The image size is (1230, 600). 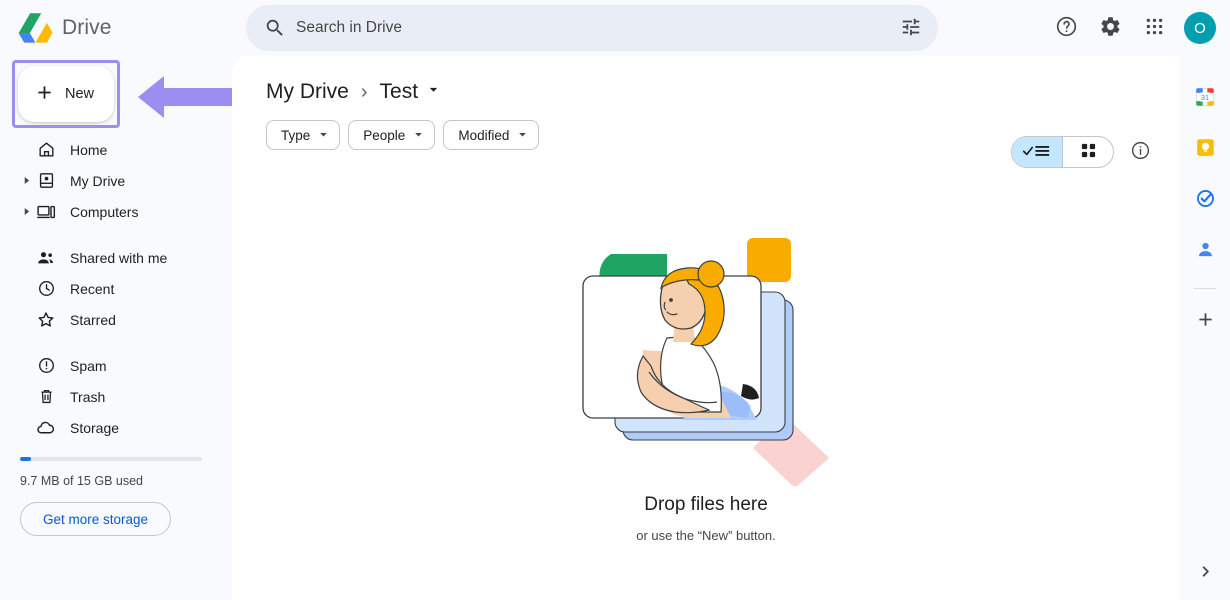 I want to click on search-bar, so click(x=592, y=28).